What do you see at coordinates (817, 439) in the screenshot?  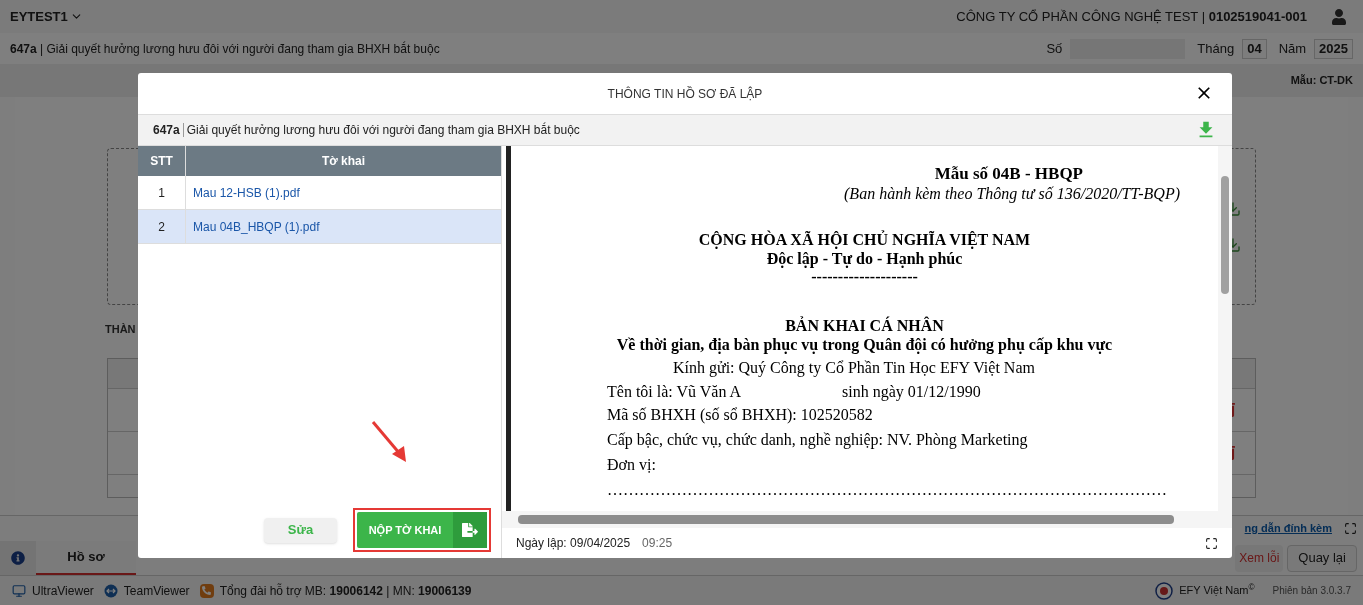 I see `document-line: Cấp bậc, chức vụ, chức danh, nghề nghiệp: NV. Phòng Marketing` at bounding box center [817, 439].